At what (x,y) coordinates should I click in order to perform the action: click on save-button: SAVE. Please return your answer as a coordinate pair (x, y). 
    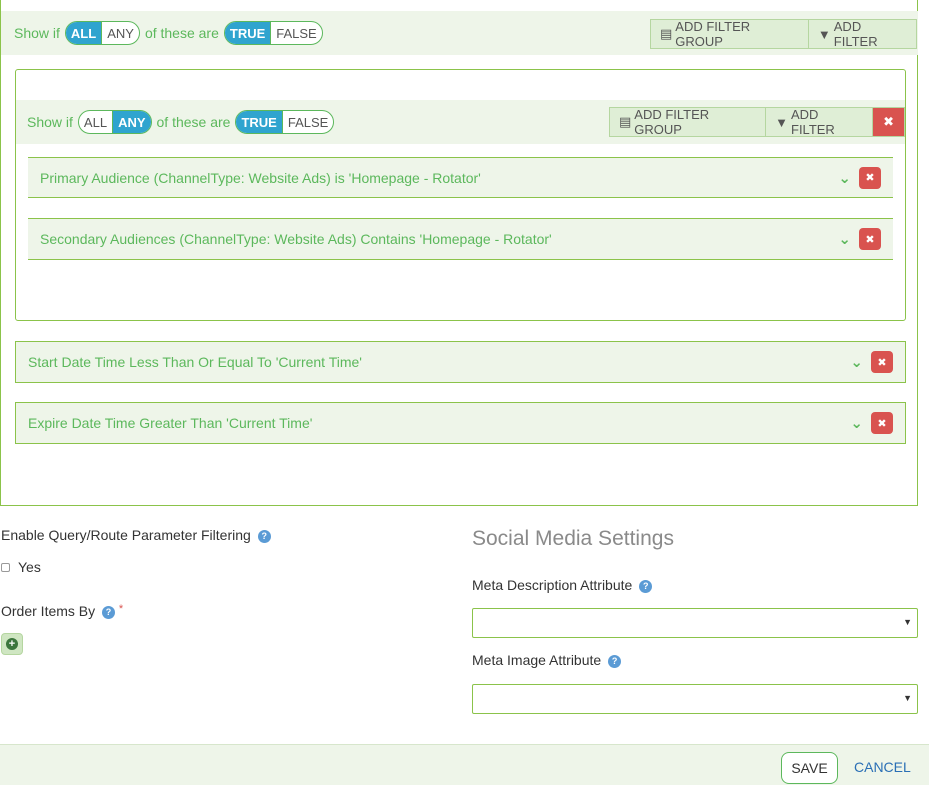
    Looking at the image, I should click on (809, 768).